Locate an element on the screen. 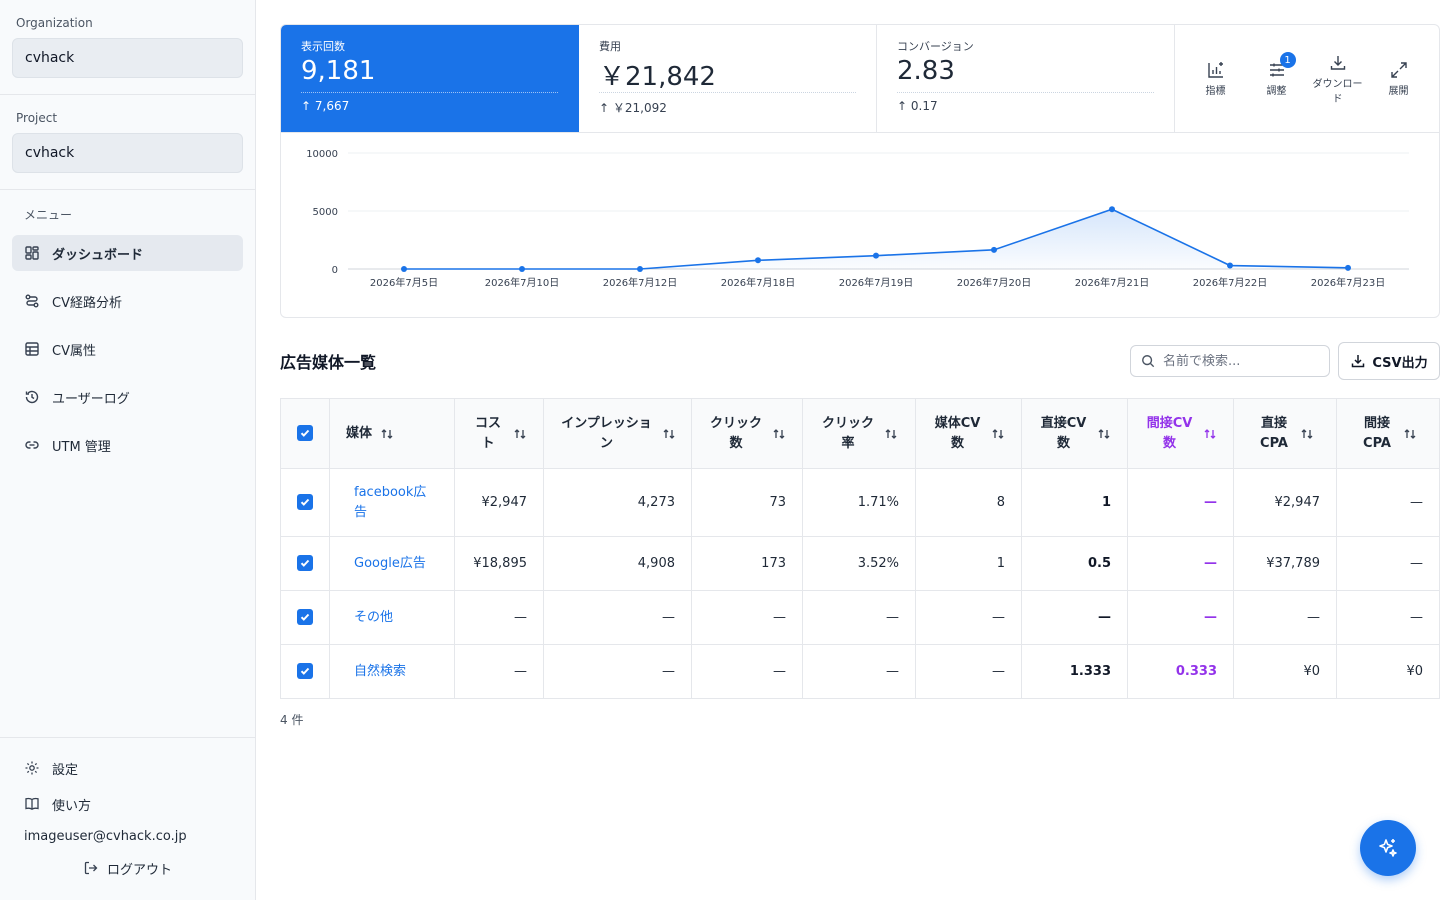 This screenshot has width=1440, height=900. sidebar-item-utm: UTM 管理 is located at coordinates (127, 445).